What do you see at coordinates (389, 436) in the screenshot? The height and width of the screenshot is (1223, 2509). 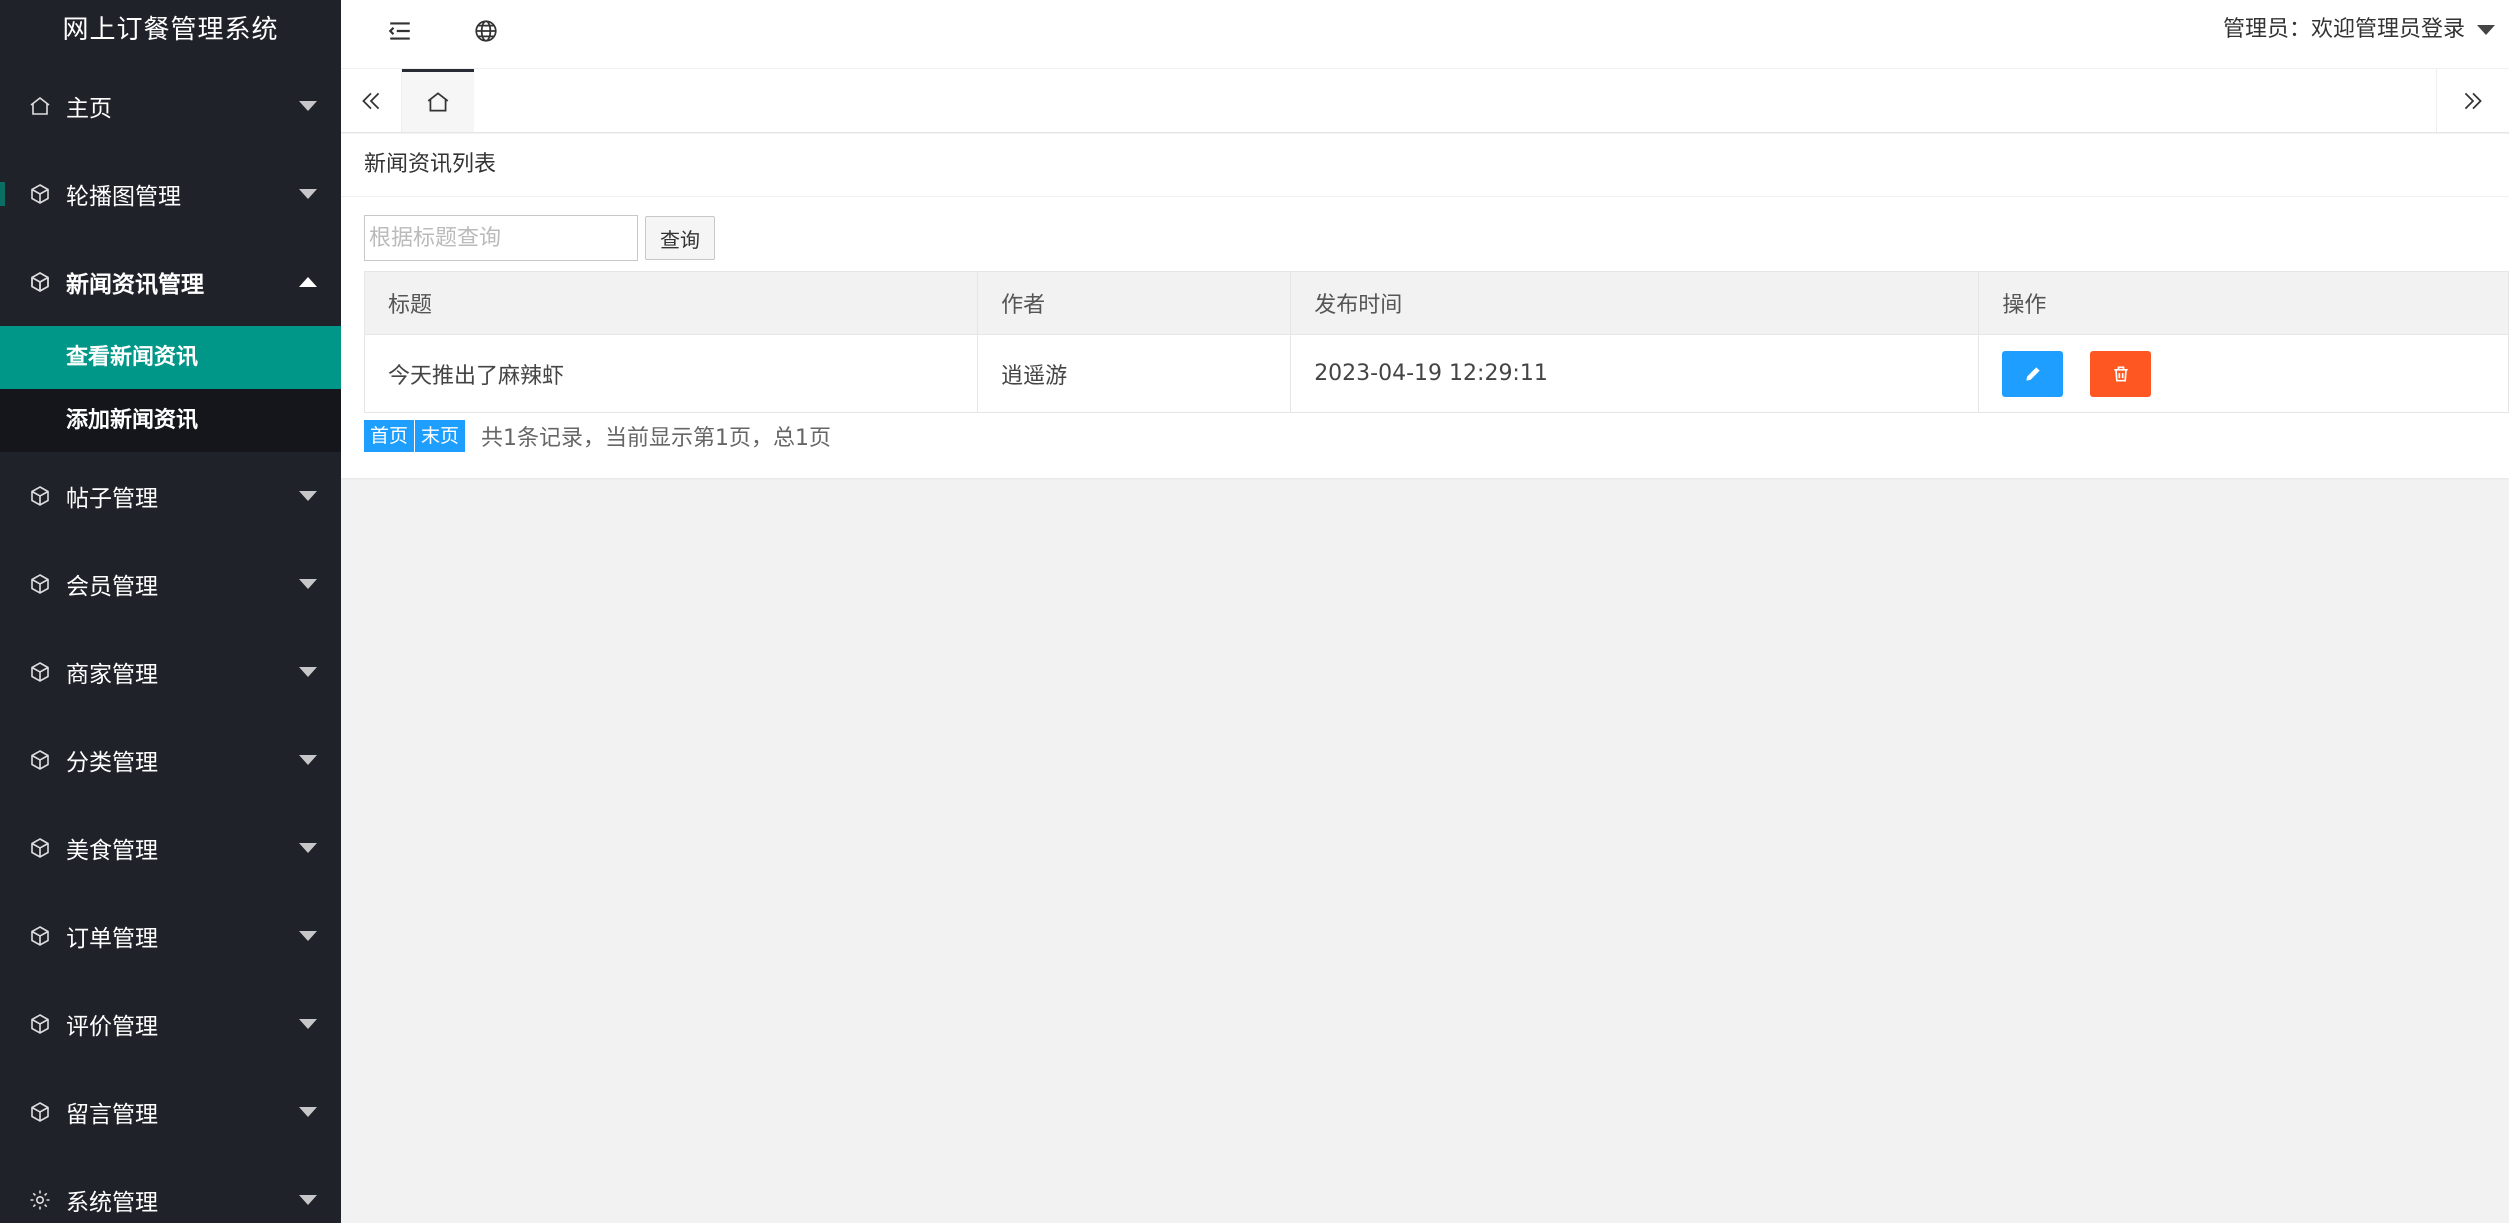 I see `first-page-button: 首页` at bounding box center [389, 436].